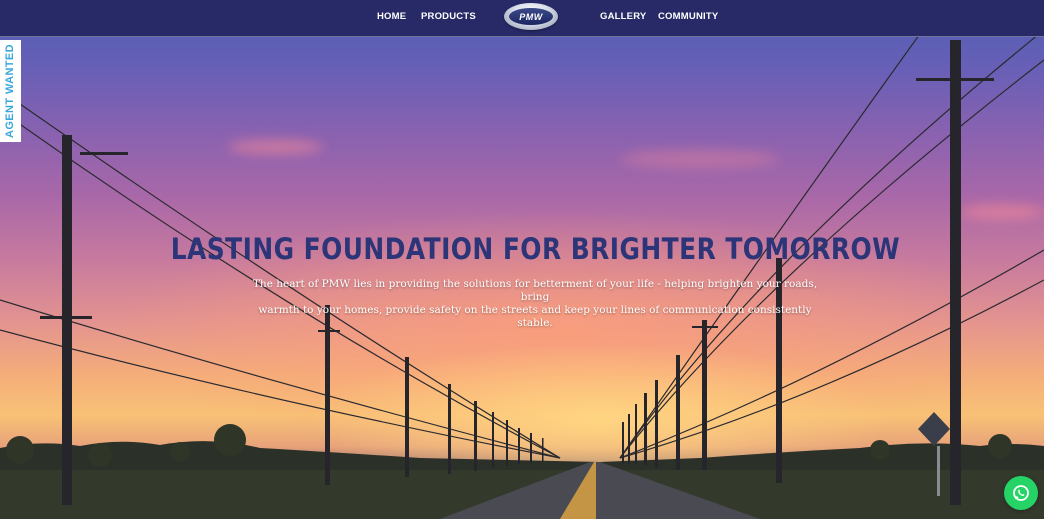 This screenshot has width=1044, height=519. I want to click on pmw-logo: PMW, so click(531, 16).